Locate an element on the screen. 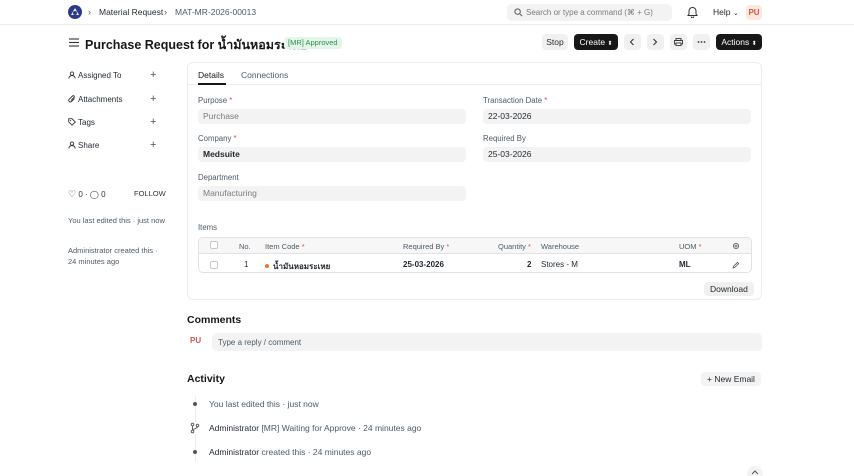 Image resolution: width=854 pixels, height=476 pixels. column-uom: UOM * is located at coordinates (690, 246).